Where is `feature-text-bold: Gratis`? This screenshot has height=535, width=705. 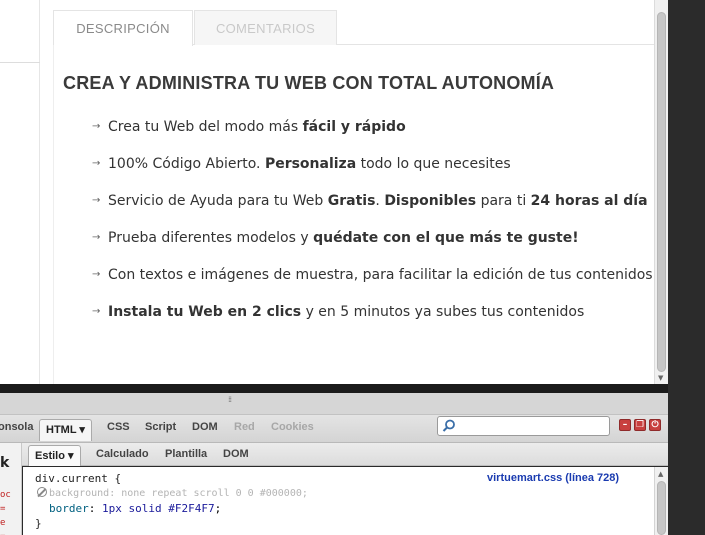 feature-text-bold: Gratis is located at coordinates (351, 201).